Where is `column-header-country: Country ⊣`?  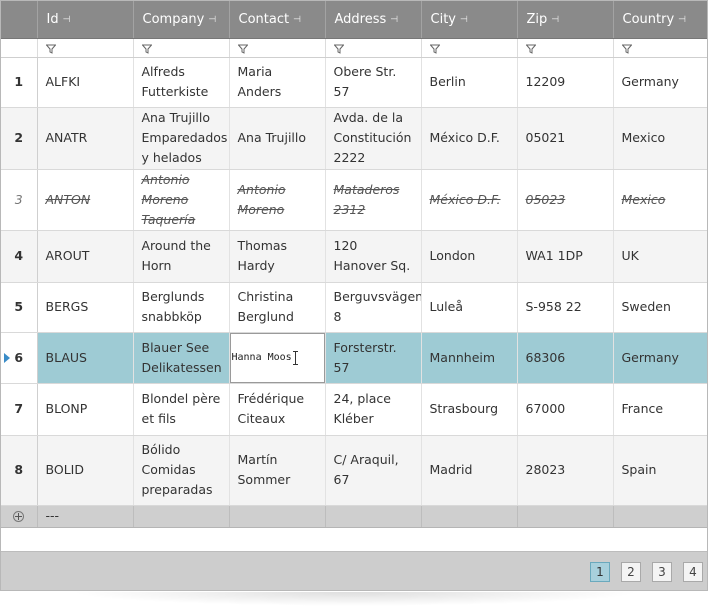 column-header-country: Country ⊣ is located at coordinates (660, 20).